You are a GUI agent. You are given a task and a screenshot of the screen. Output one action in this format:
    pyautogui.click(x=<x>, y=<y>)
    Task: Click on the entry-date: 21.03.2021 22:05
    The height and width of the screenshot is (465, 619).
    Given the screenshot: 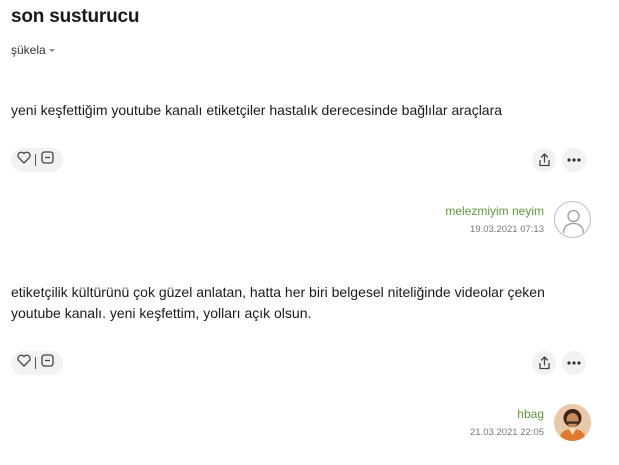 What is the action you would take?
    pyautogui.click(x=507, y=432)
    